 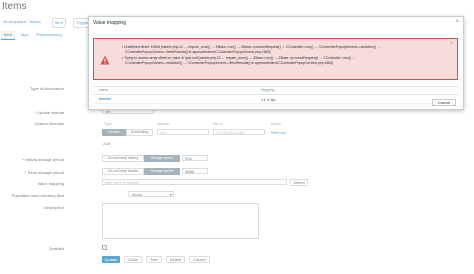 I want to click on error-close-icon: ×, so click(x=451, y=44).